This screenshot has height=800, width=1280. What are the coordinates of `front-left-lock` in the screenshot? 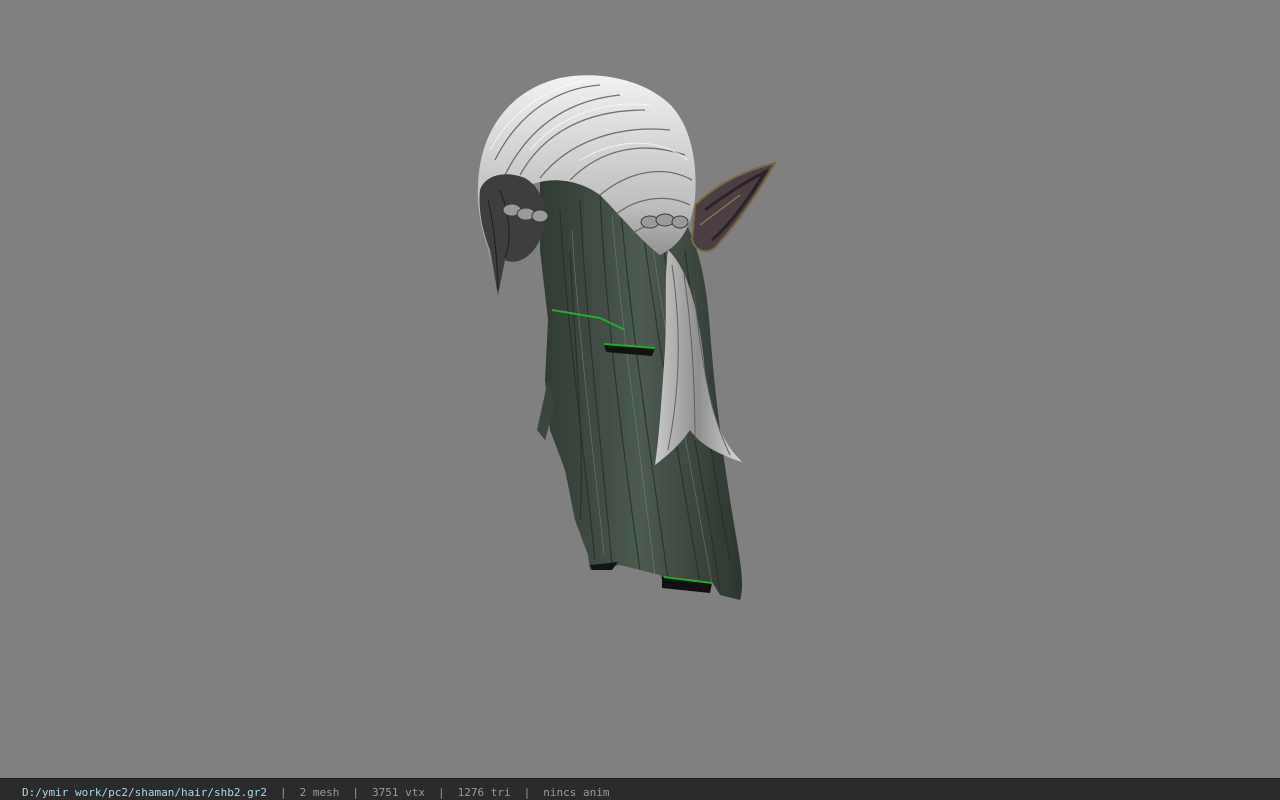 It's located at (512, 234).